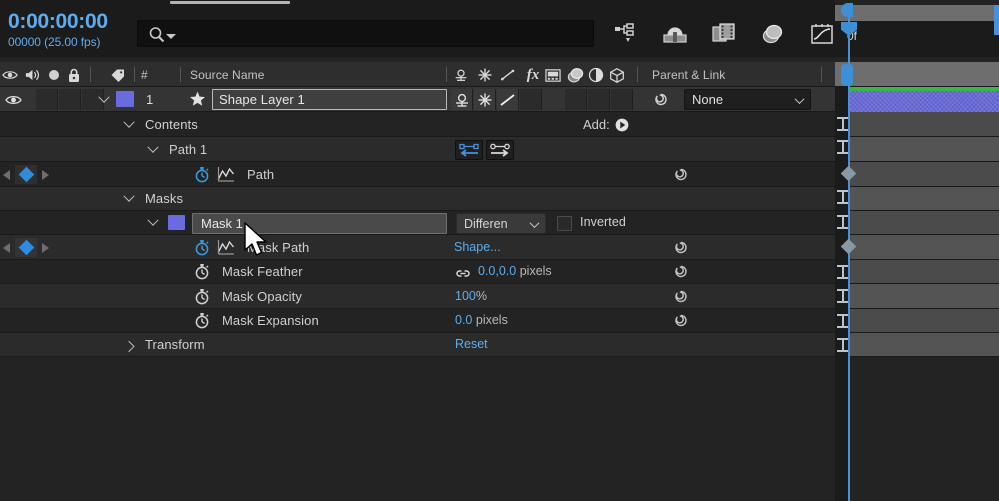  I want to click on property-row-mask-1: Mask 1 Differen Inverted, so click(417, 223).